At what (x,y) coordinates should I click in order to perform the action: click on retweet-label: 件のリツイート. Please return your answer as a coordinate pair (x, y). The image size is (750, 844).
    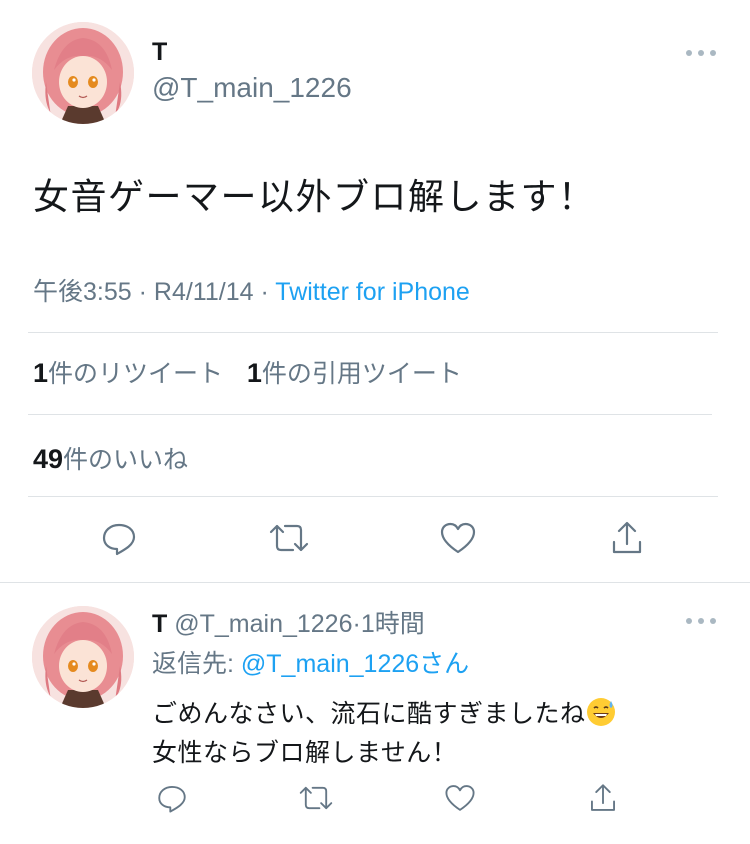
    Looking at the image, I should click on (136, 373).